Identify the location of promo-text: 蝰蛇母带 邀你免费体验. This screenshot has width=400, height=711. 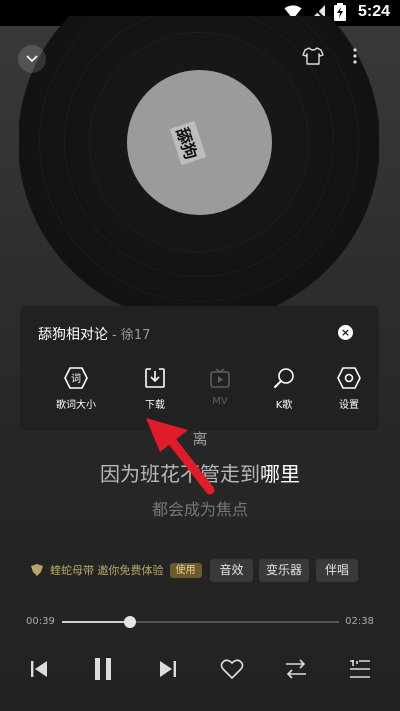
(107, 570).